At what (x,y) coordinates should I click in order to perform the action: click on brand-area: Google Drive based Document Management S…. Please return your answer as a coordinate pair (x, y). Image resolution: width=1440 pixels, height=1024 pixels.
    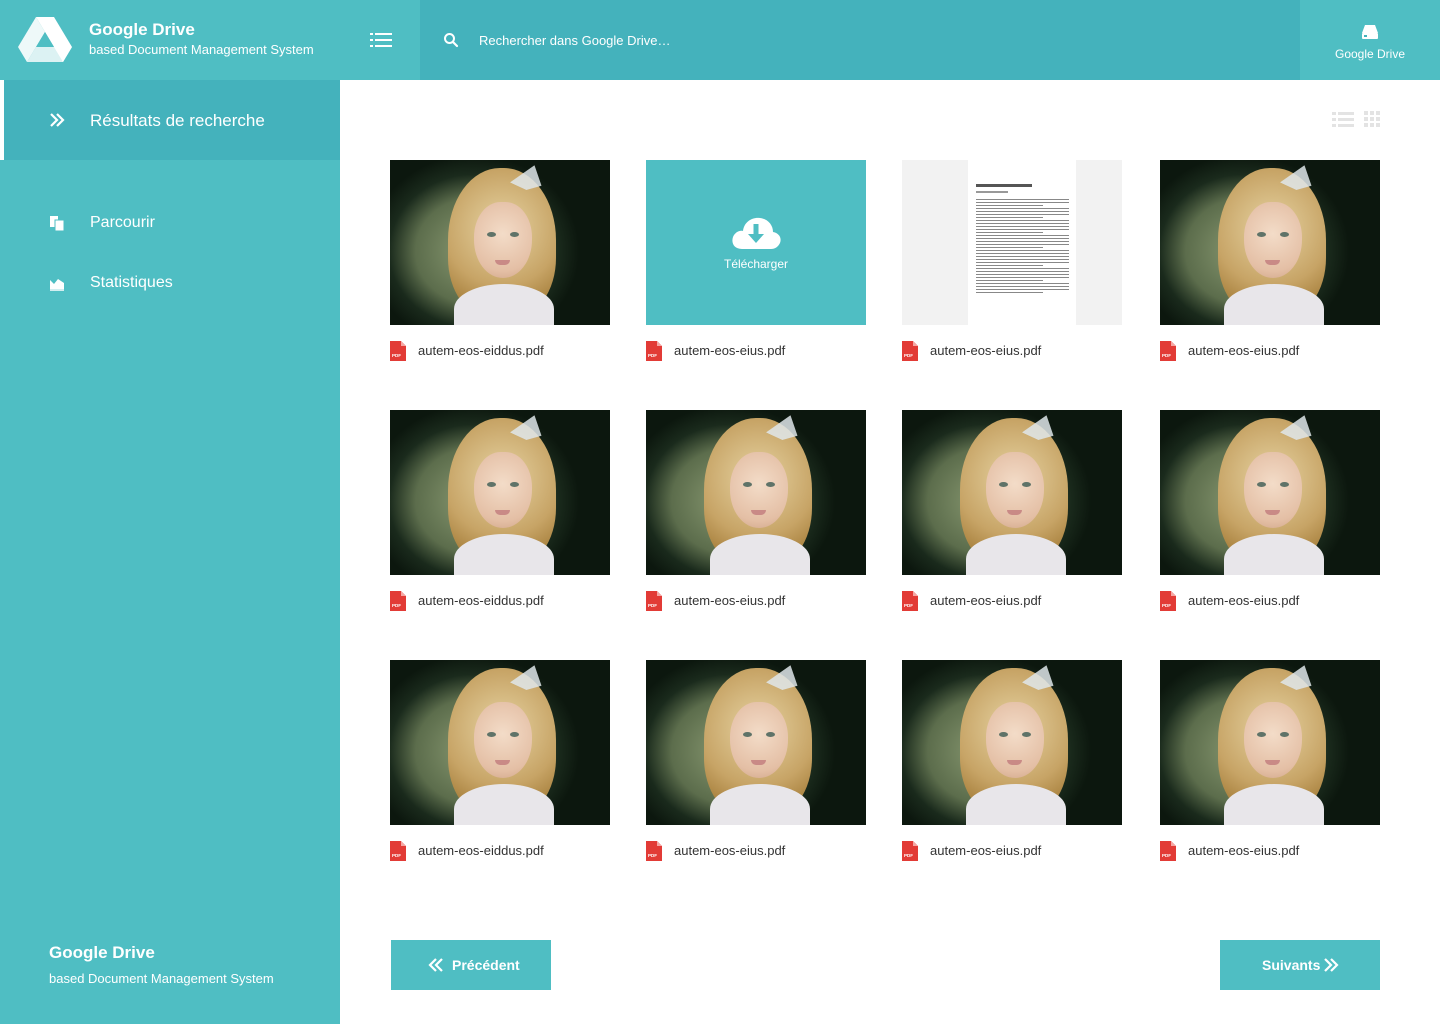
    Looking at the image, I should click on (210, 40).